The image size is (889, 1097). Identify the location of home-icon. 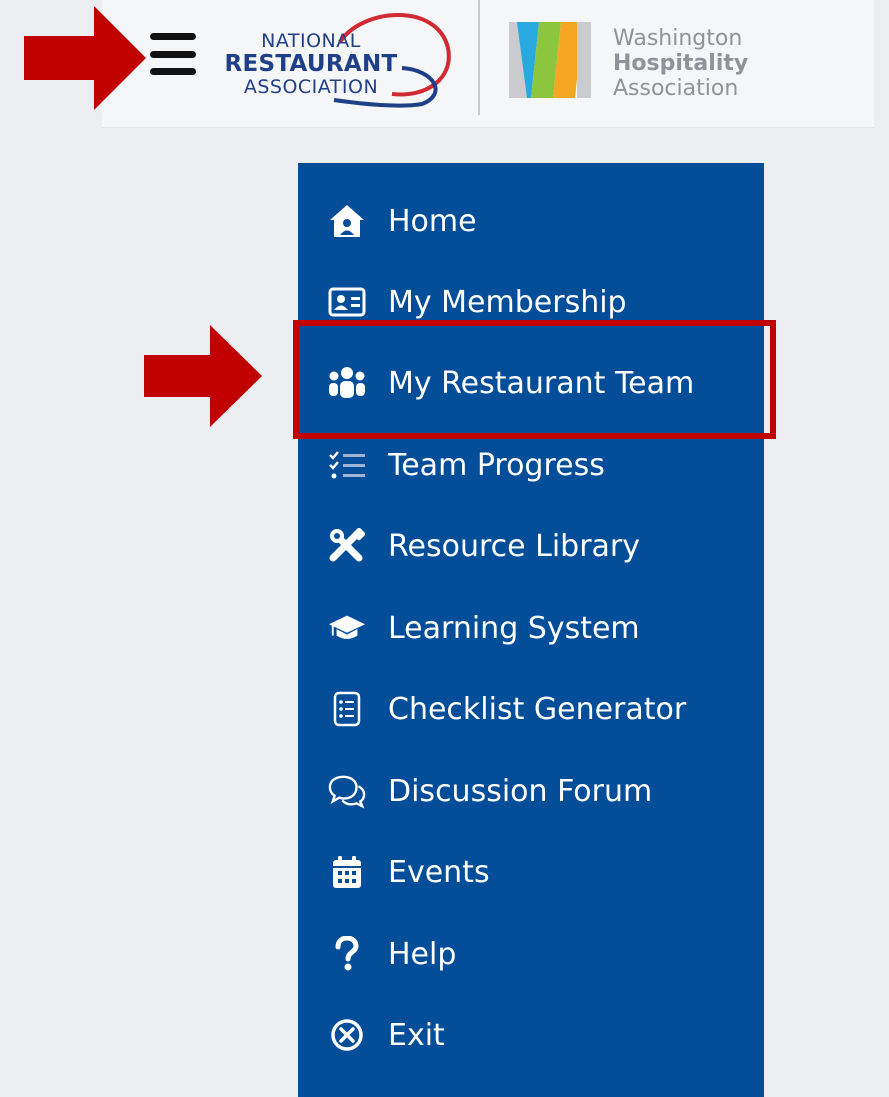
(347, 221).